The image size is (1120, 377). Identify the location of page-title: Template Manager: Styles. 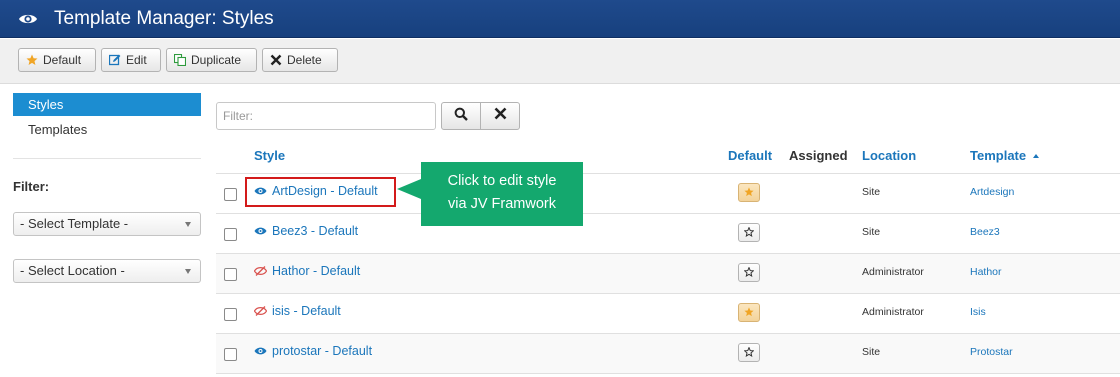
(164, 18).